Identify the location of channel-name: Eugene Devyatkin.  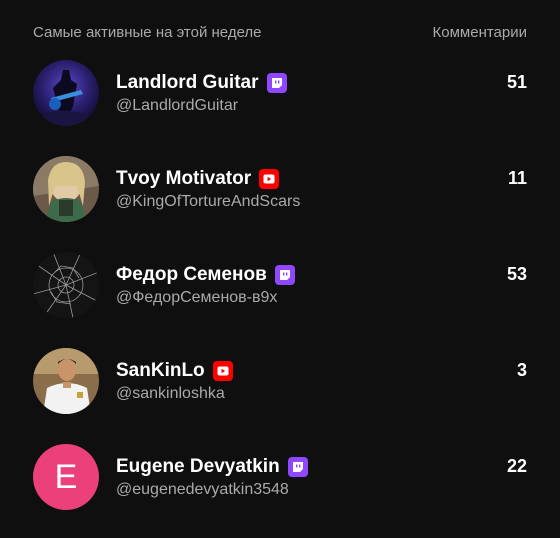
(198, 467).